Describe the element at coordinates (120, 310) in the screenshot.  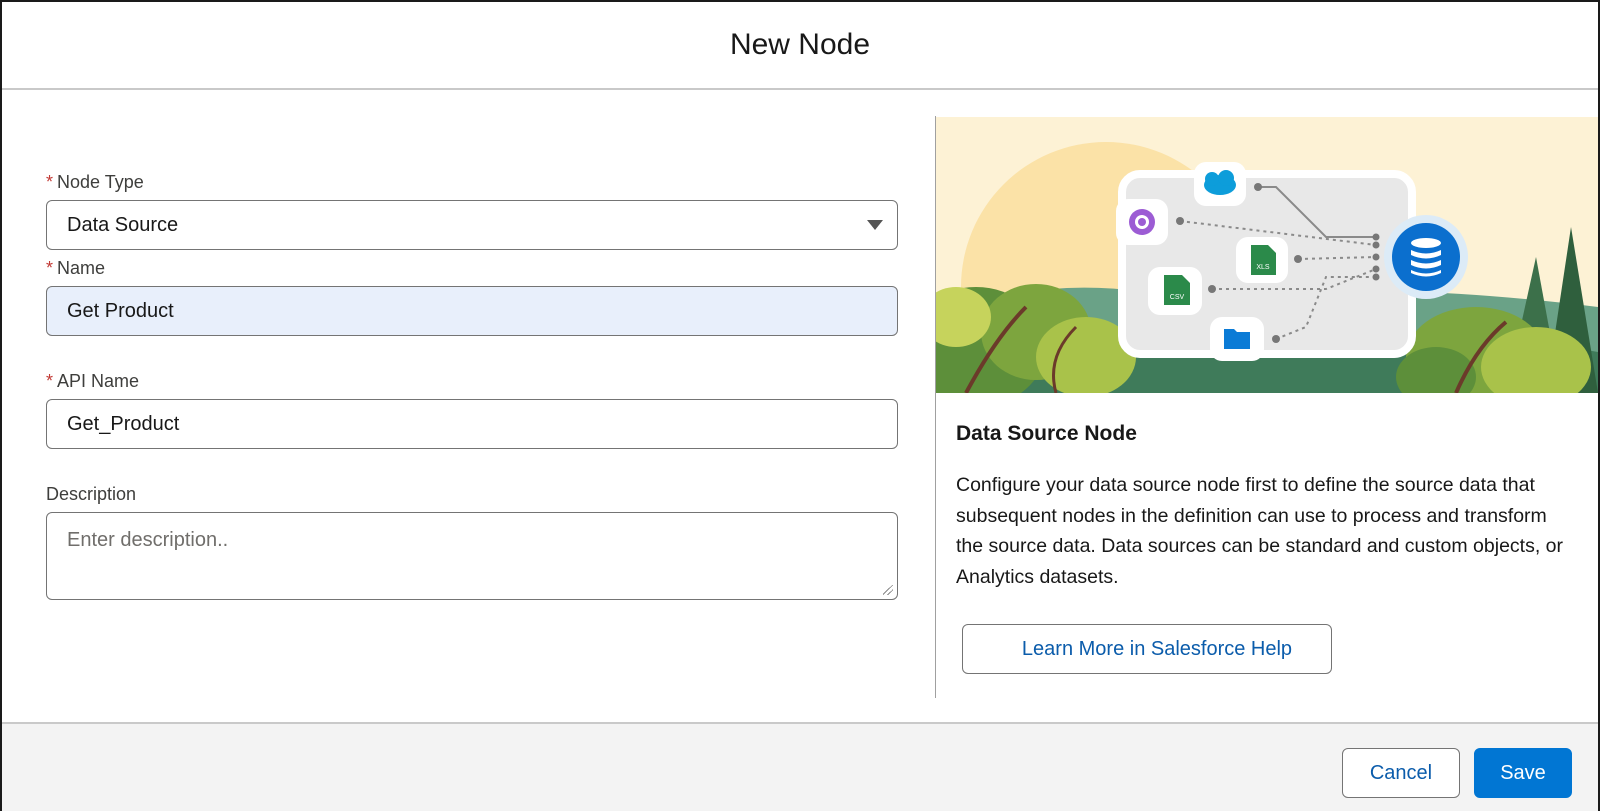
I see `name-value: Get Product` at that location.